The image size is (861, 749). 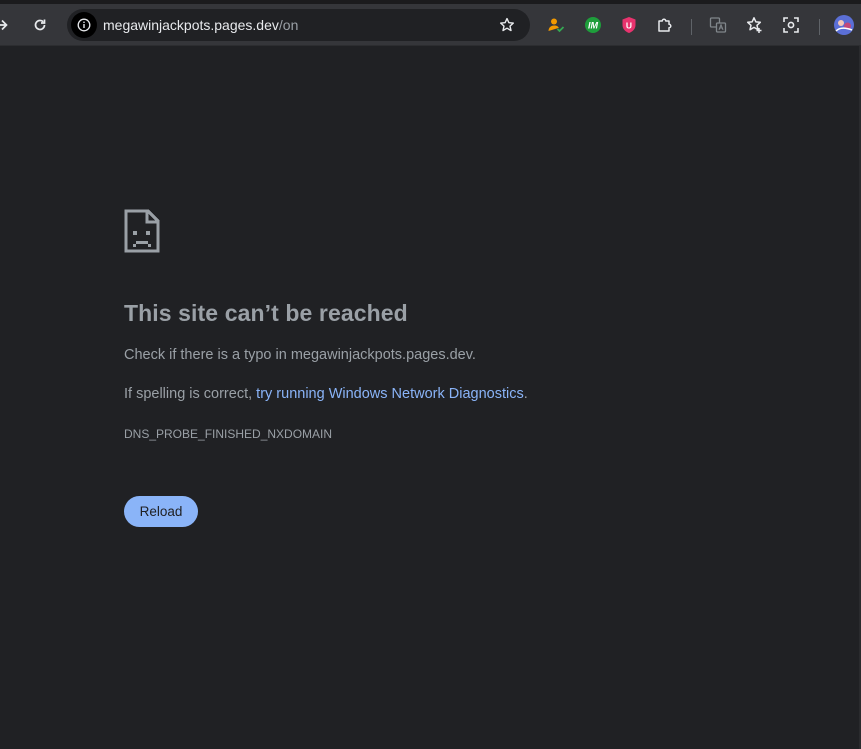 What do you see at coordinates (791, 25) in the screenshot?
I see `screenshot-icon` at bounding box center [791, 25].